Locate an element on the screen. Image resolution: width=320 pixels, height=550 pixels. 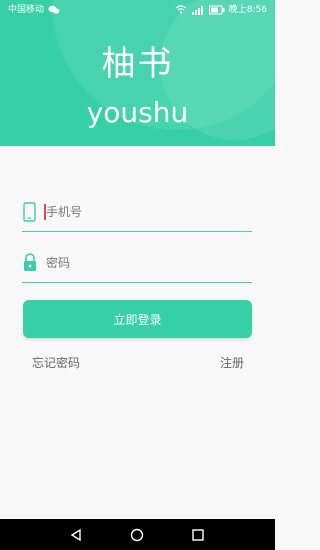
carrier-label: 中国移动 is located at coordinates (26, 10).